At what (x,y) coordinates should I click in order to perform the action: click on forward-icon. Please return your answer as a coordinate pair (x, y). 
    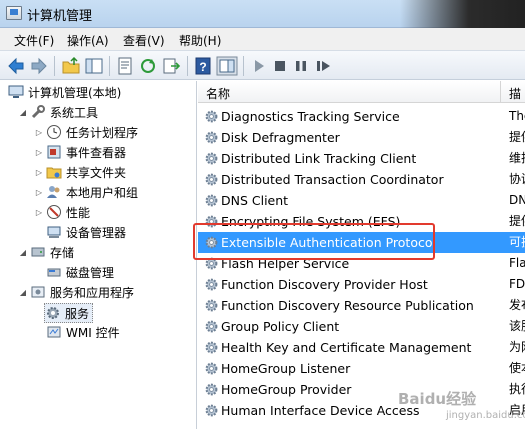
    Looking at the image, I should click on (39, 66).